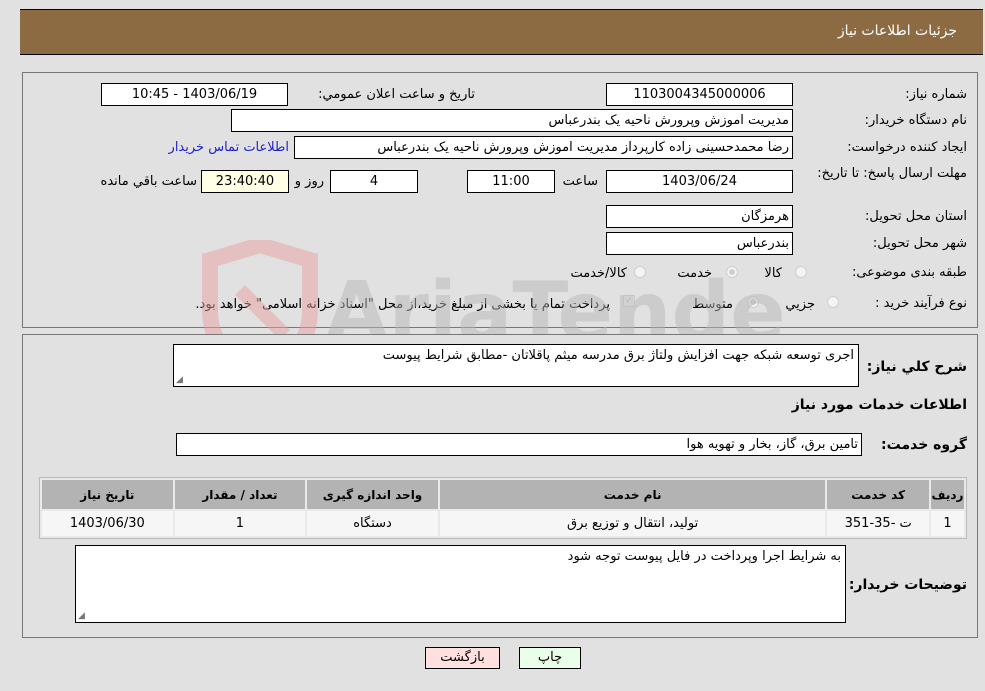 This screenshot has width=985, height=691. What do you see at coordinates (598, 273) in the screenshot?
I see `category-option-goods-service: کالا/خدمت` at bounding box center [598, 273].